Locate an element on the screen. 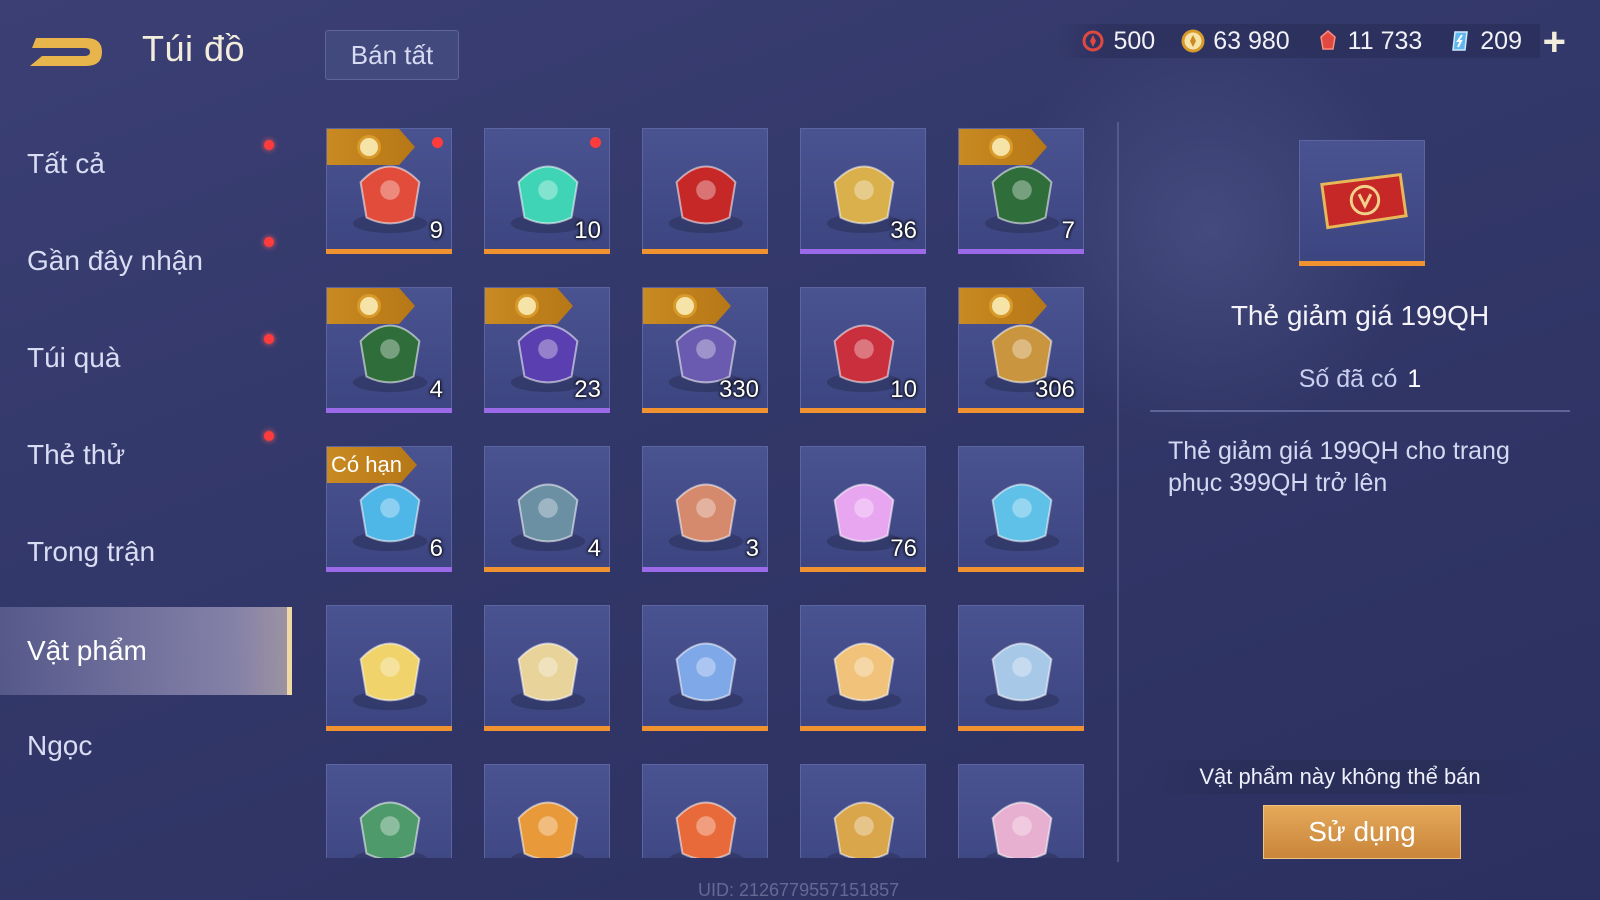 The image size is (1600, 900). pastry-plate-icon is located at coordinates (864, 676).